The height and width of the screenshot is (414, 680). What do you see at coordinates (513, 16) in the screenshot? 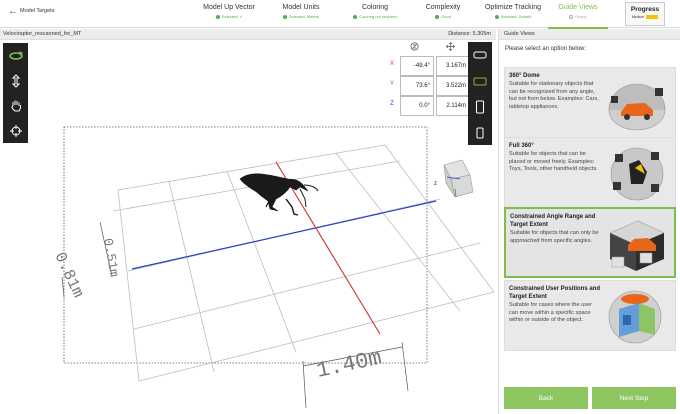
I see `step-status: Selected: Default` at bounding box center [513, 16].